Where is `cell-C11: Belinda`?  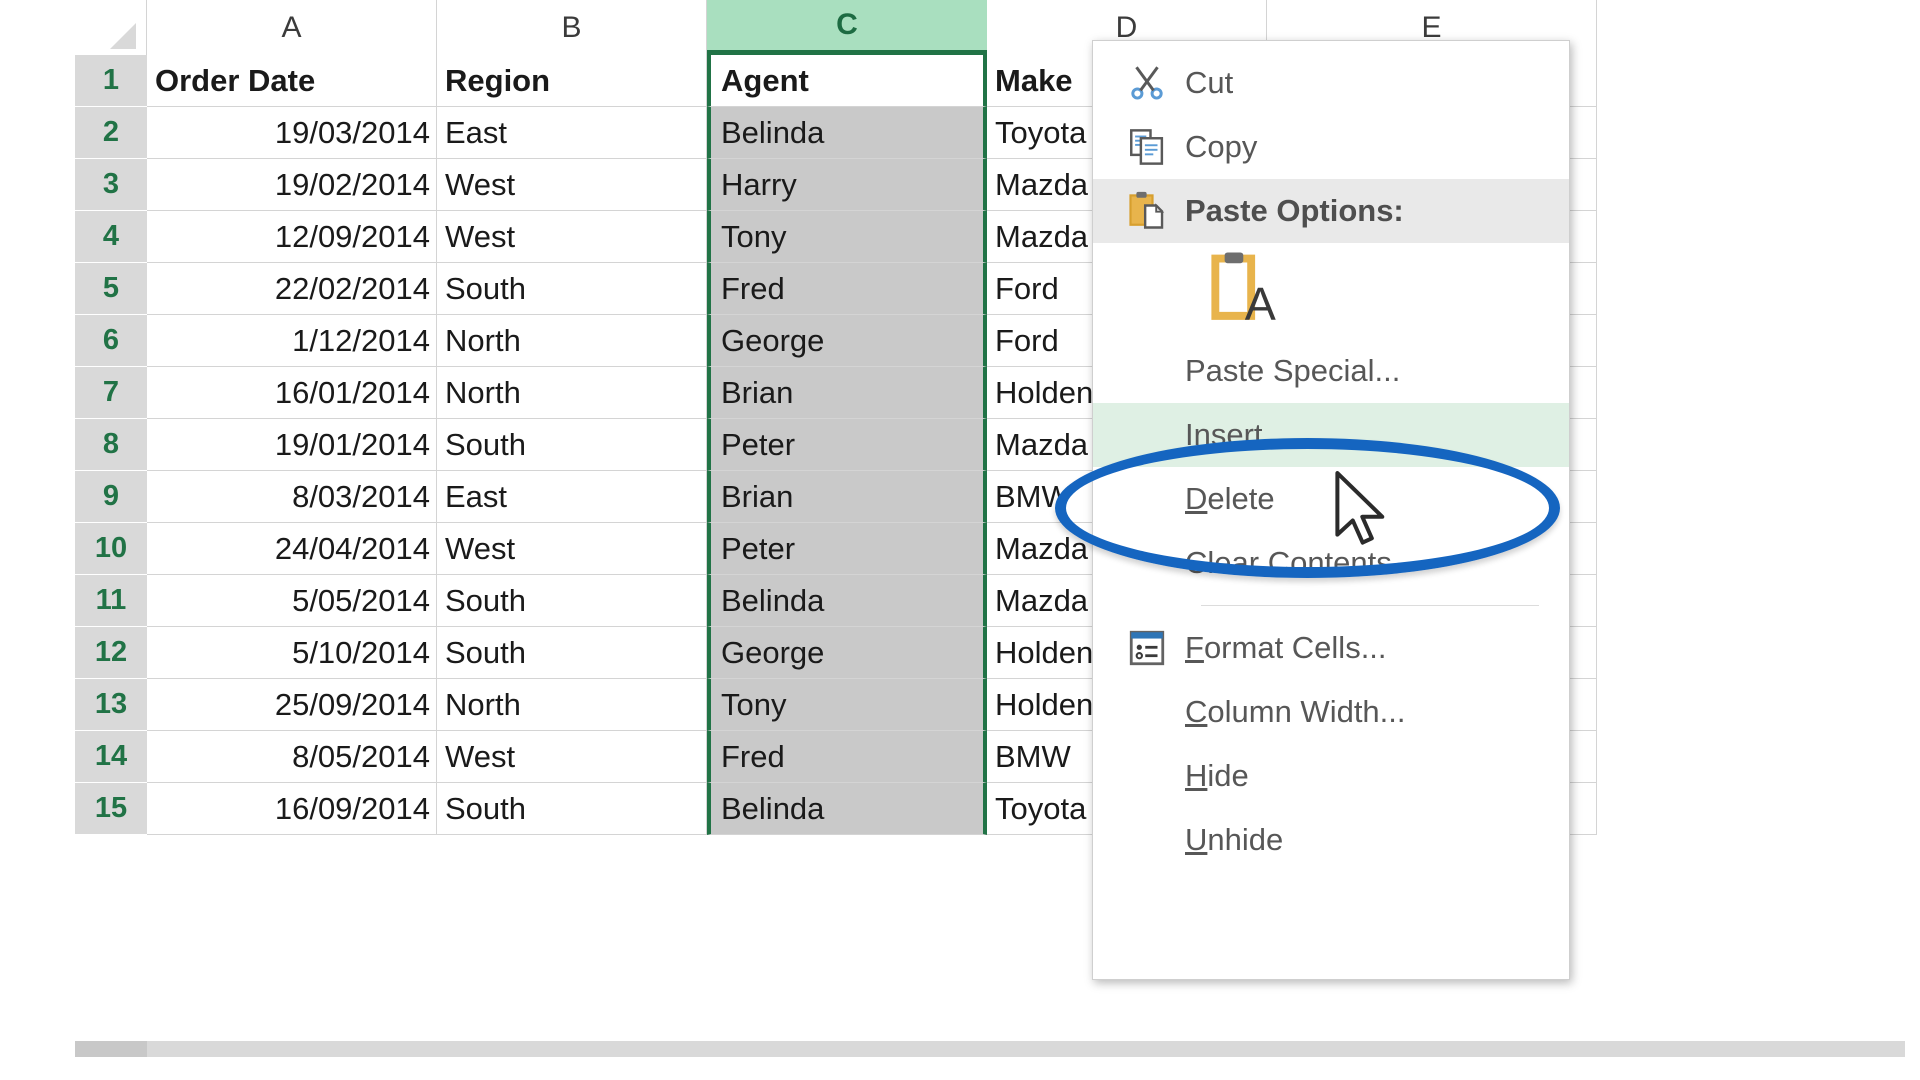 cell-C11: Belinda is located at coordinates (847, 601).